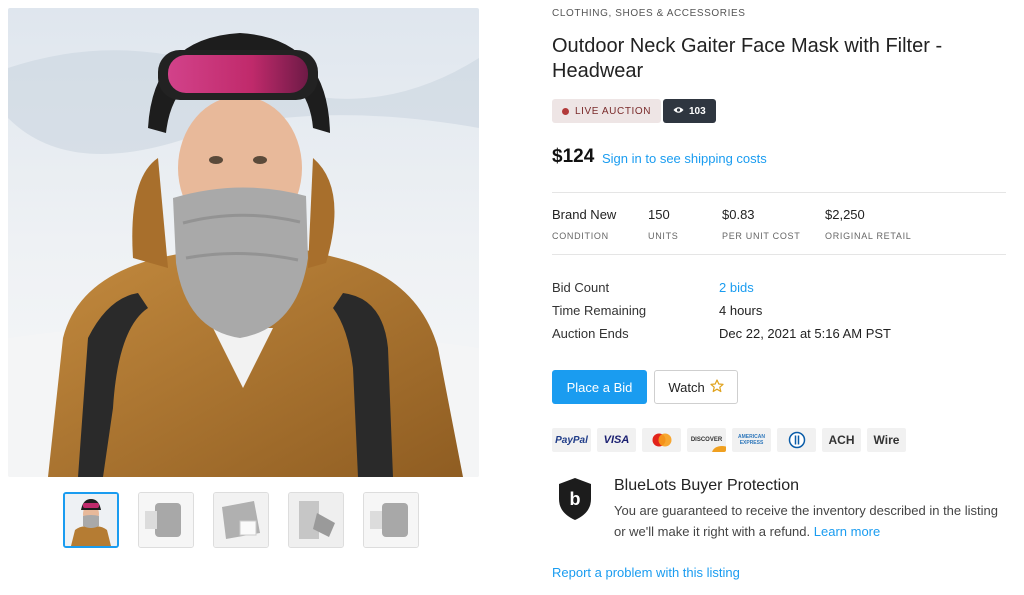 The image size is (1024, 595). Describe the element at coordinates (738, 214) in the screenshot. I see `spec-value: $0.83` at that location.